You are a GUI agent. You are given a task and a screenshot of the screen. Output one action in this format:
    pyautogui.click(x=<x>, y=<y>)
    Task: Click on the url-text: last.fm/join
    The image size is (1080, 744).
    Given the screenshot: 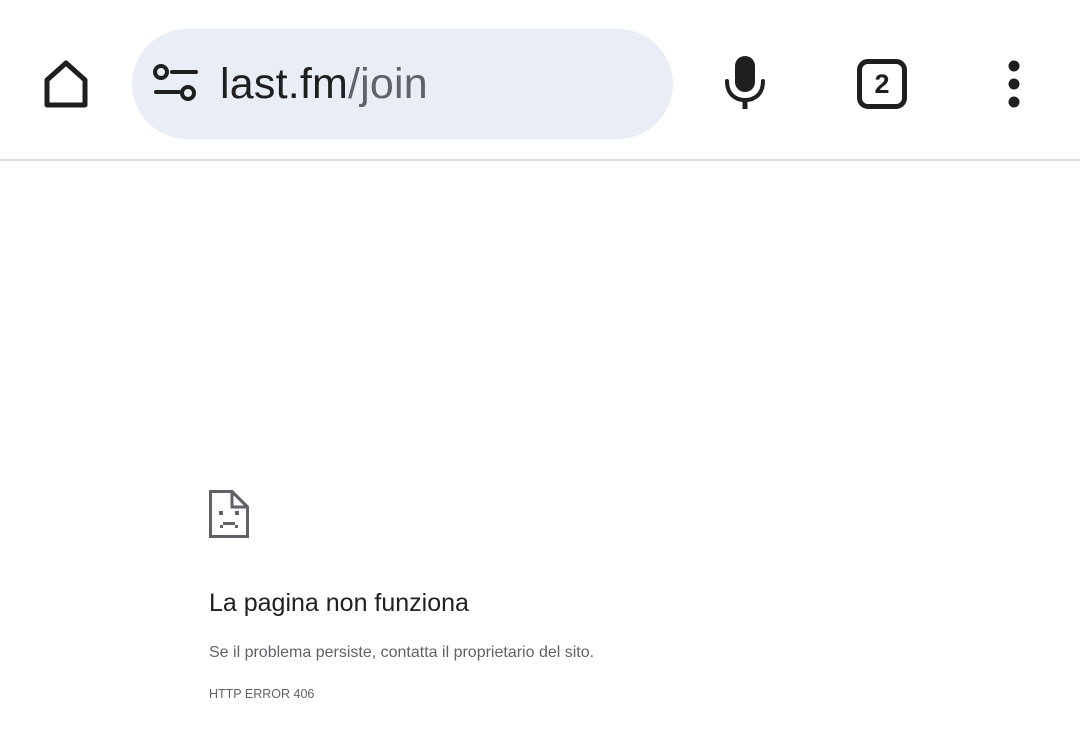 What is the action you would take?
    pyautogui.click(x=324, y=84)
    